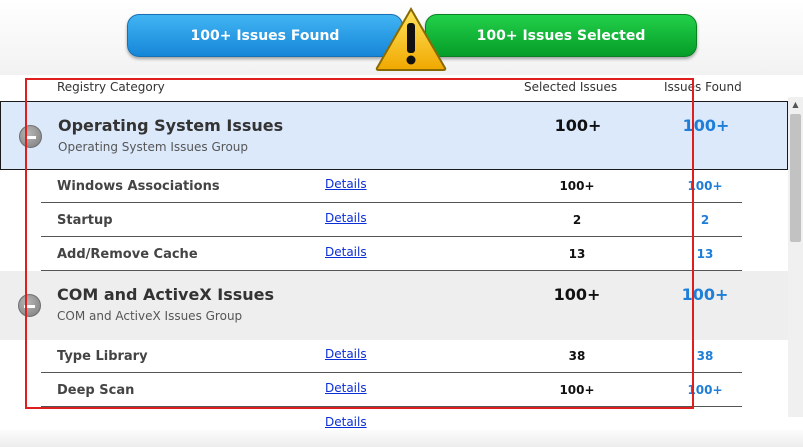  I want to click on issues-found-label: 100+ Issues Found, so click(265, 35).